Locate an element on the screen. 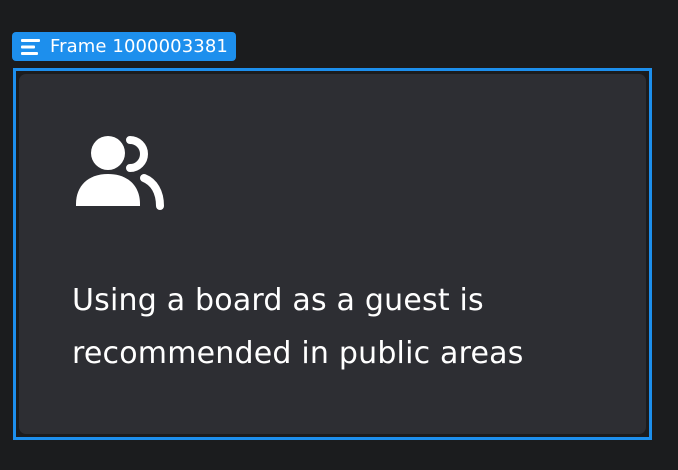 This screenshot has width=678, height=470. frame-name-label: Frame 1000003381 is located at coordinates (139, 46).